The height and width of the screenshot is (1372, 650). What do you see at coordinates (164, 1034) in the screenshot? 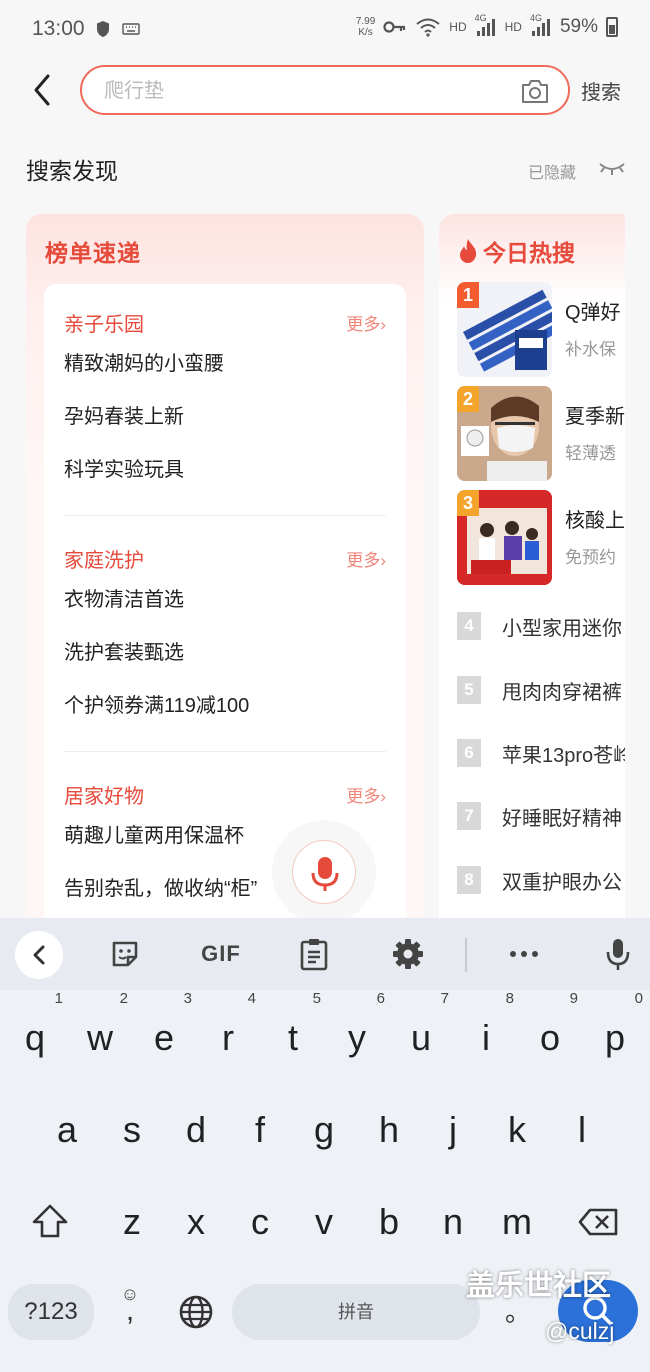
I see `key-e: 3e` at bounding box center [164, 1034].